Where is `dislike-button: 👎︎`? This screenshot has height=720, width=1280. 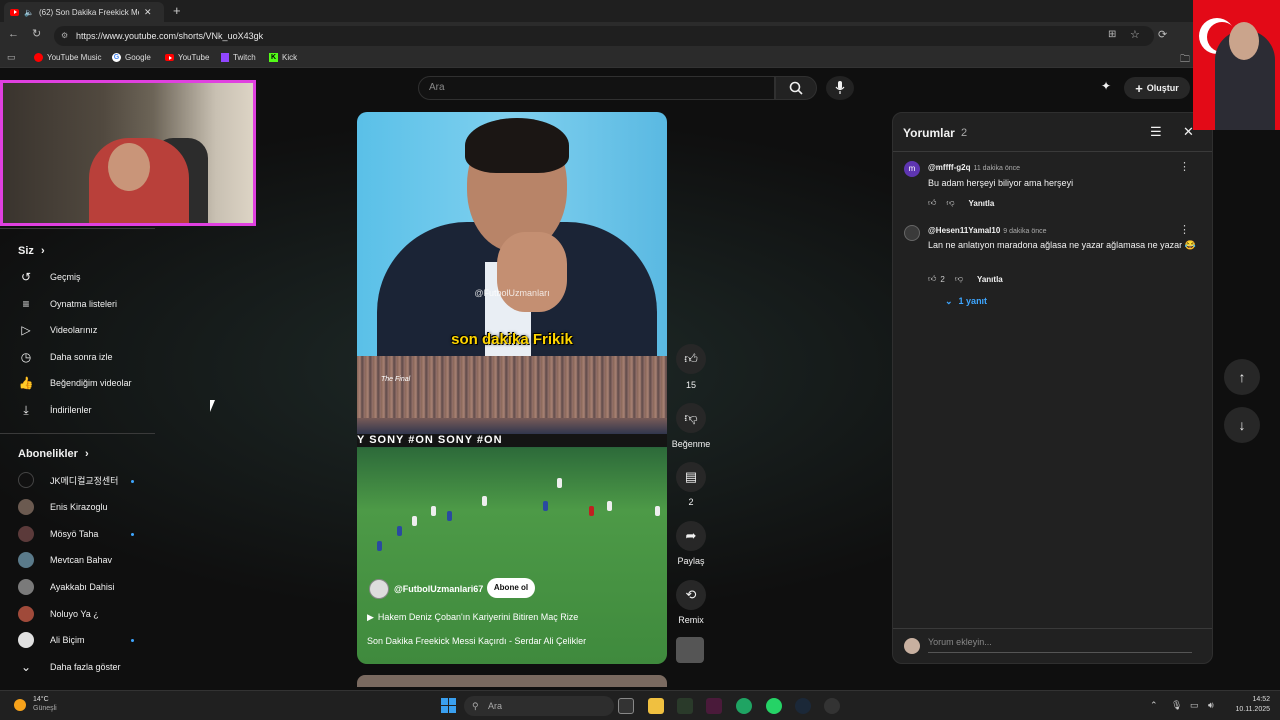 dislike-button: 👎︎ is located at coordinates (691, 418).